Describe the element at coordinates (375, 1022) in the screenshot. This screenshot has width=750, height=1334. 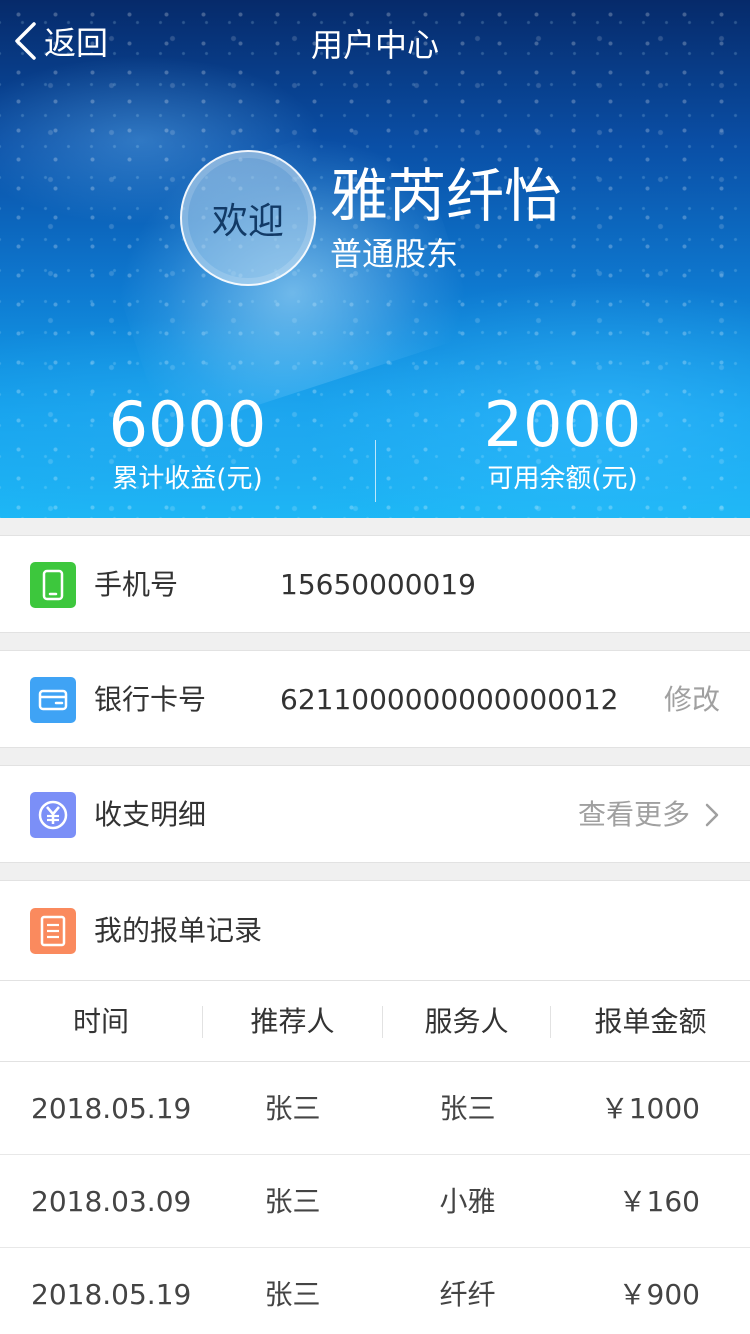
I see `table-header: 时间 推荐人 服务人 报单金额` at that location.